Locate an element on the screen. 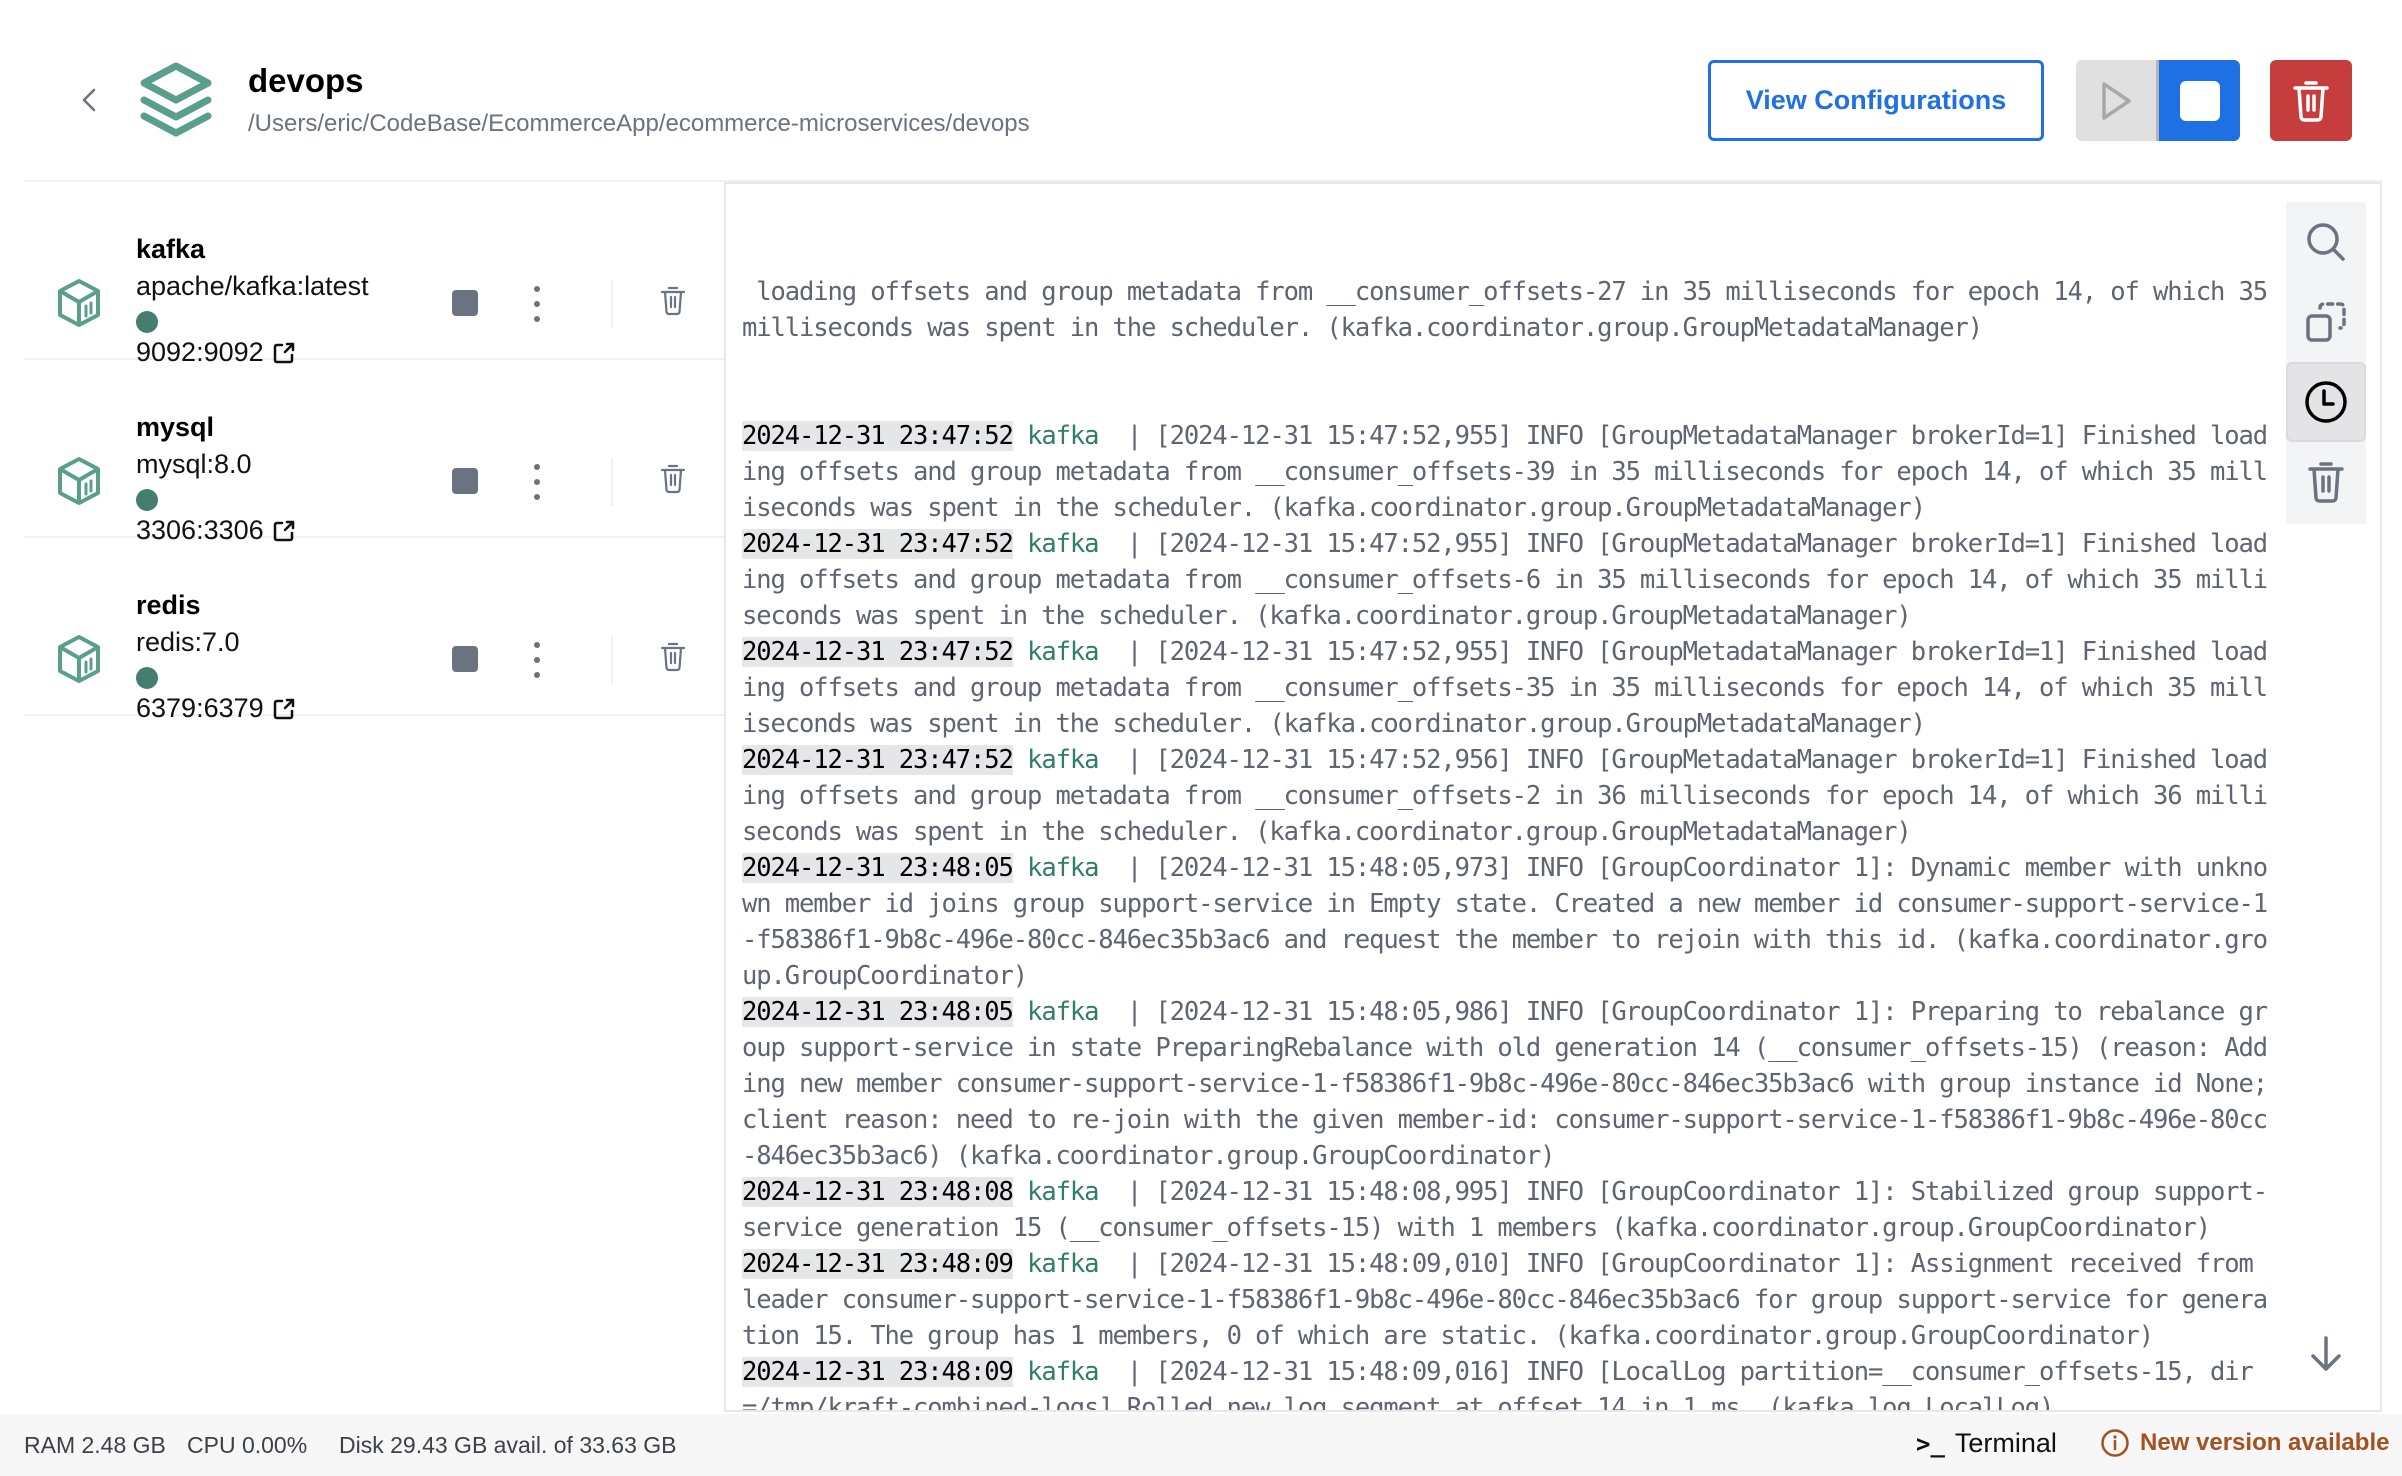  container-image: redis:7.0 is located at coordinates (188, 642).